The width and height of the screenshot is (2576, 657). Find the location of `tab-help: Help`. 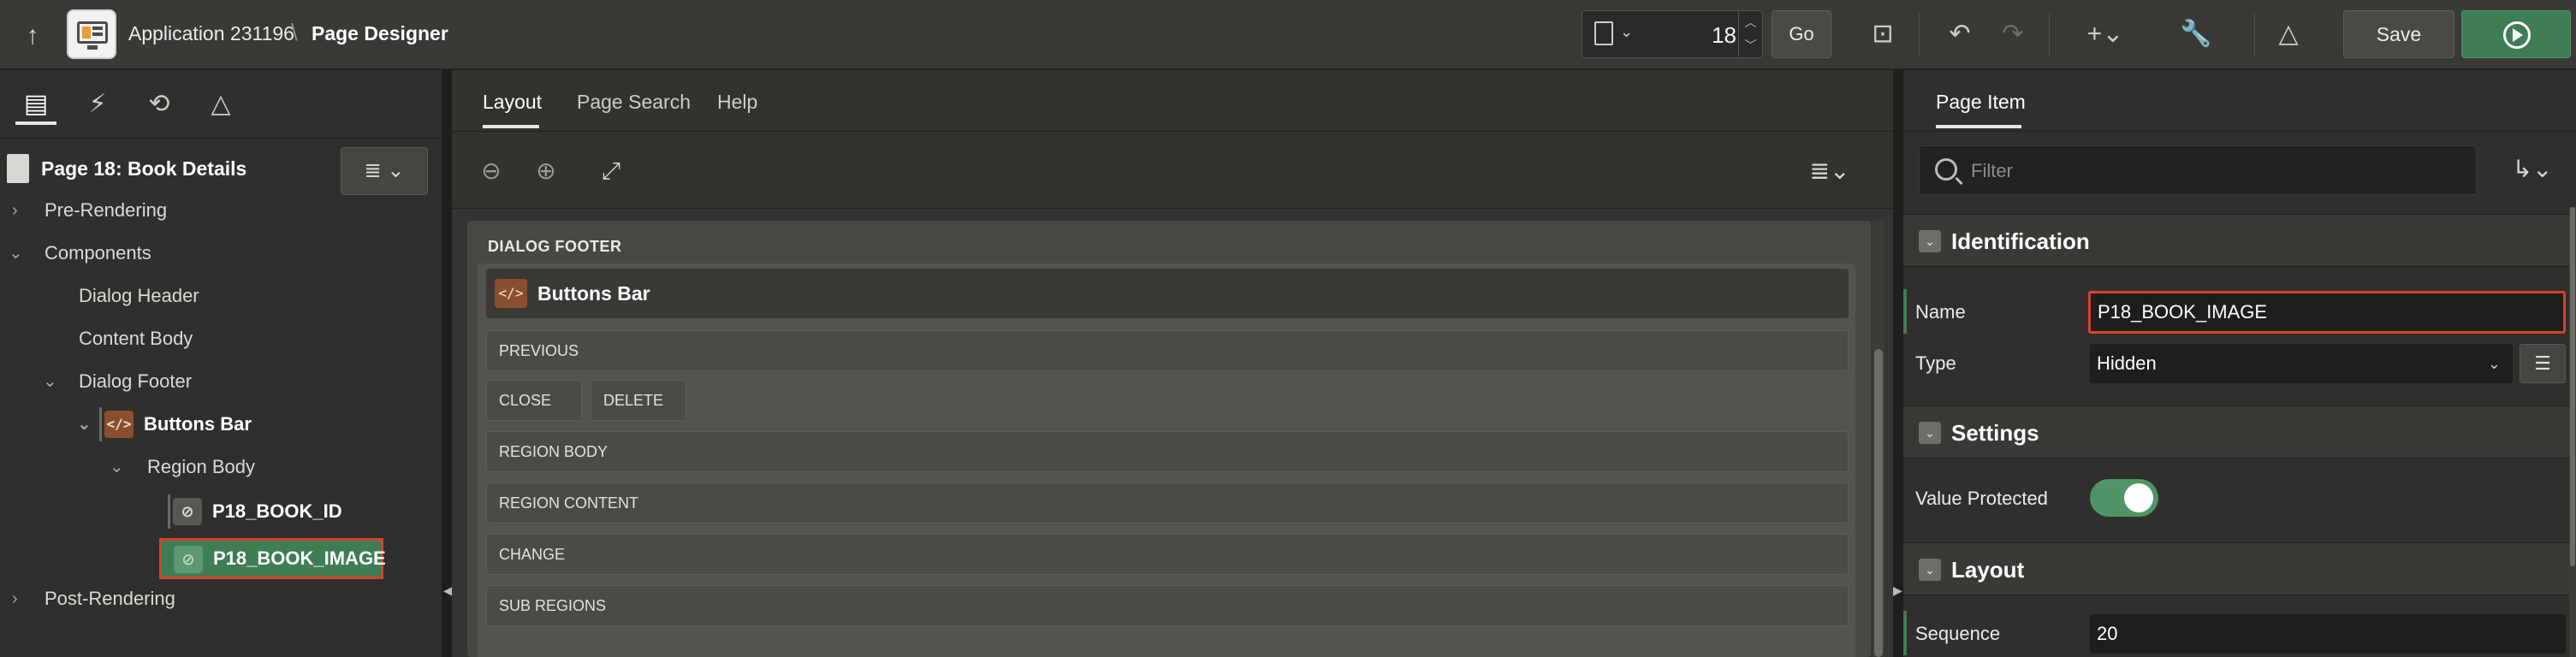

tab-help: Help is located at coordinates (737, 102).